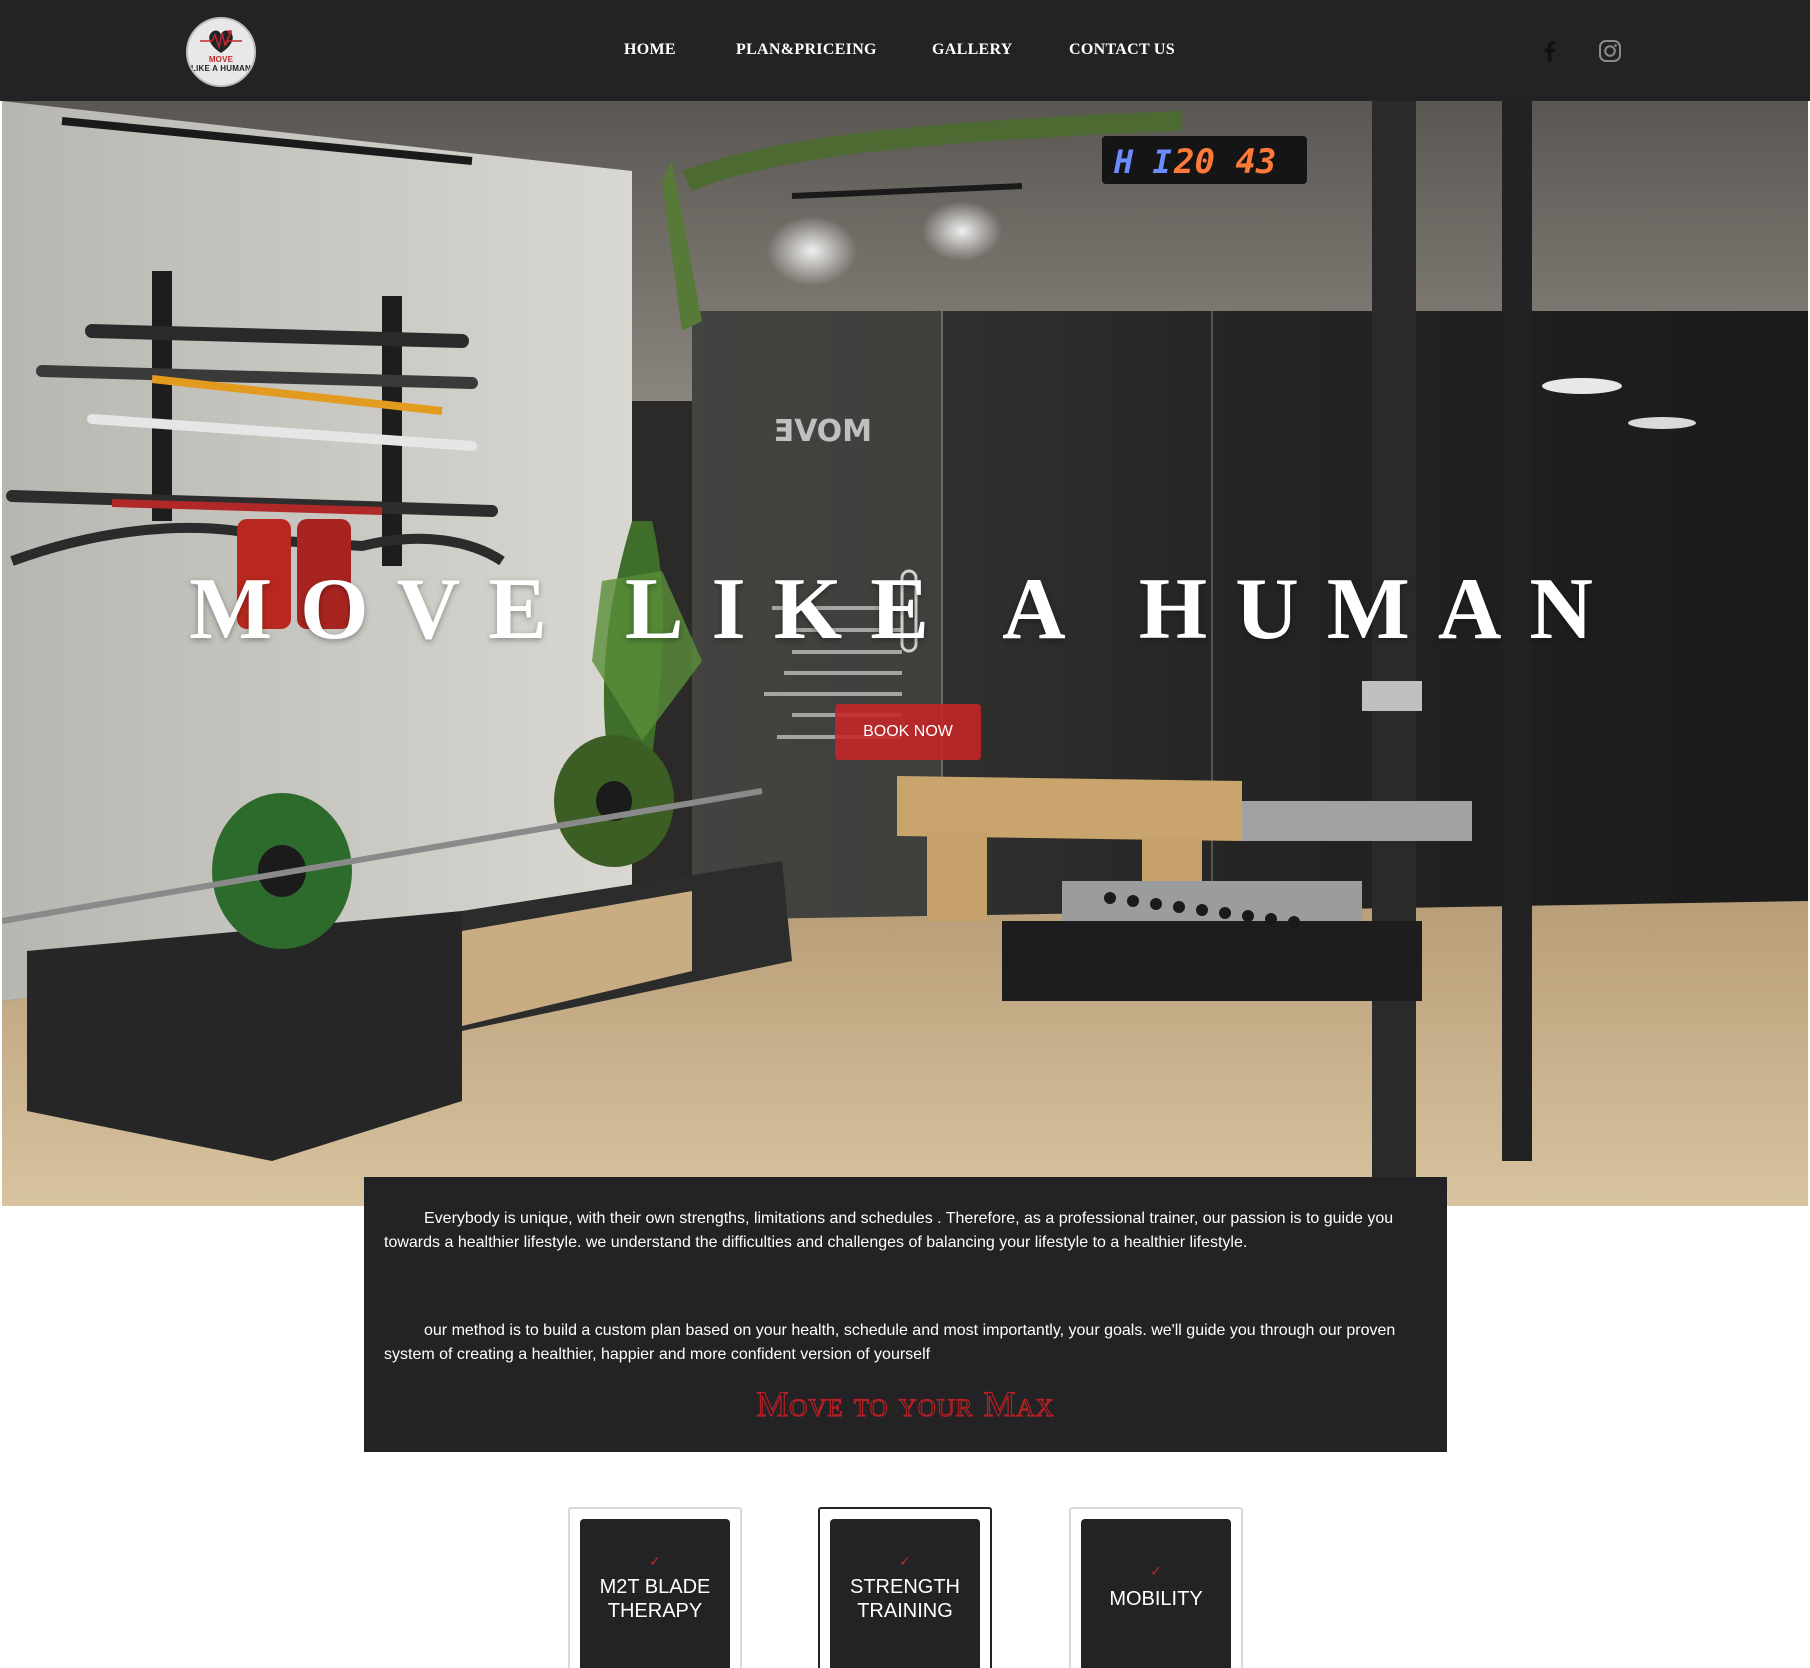  Describe the element at coordinates (1156, 1599) in the screenshot. I see `service-label-line1: MOBILITY` at that location.